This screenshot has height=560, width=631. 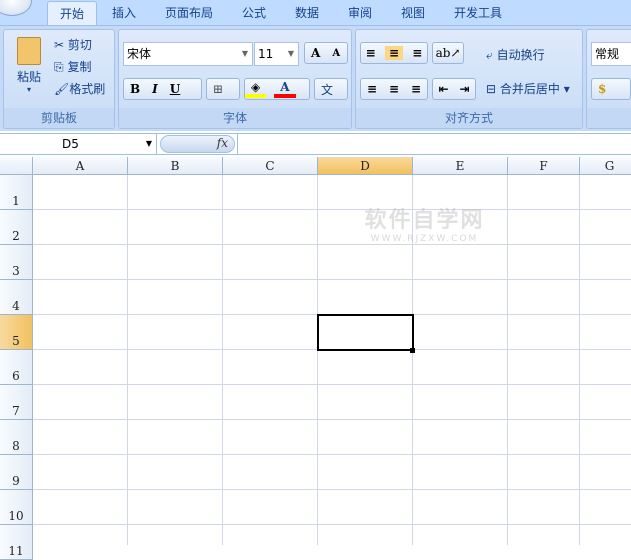 What do you see at coordinates (16, 507) in the screenshot?
I see `row-header-10: 10` at bounding box center [16, 507].